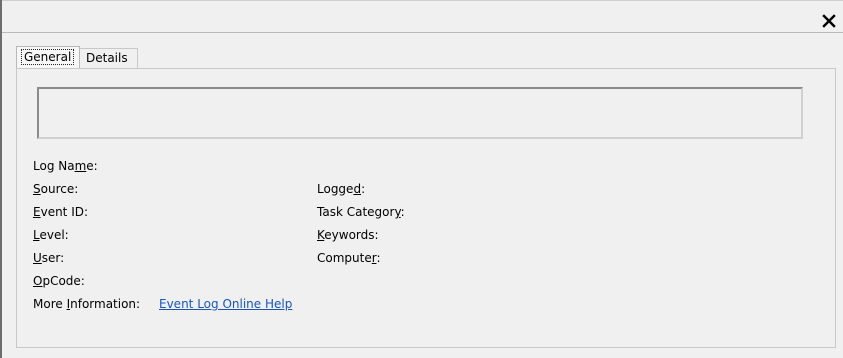  What do you see at coordinates (54, 166) in the screenshot?
I see `label-text: Log Na` at bounding box center [54, 166].